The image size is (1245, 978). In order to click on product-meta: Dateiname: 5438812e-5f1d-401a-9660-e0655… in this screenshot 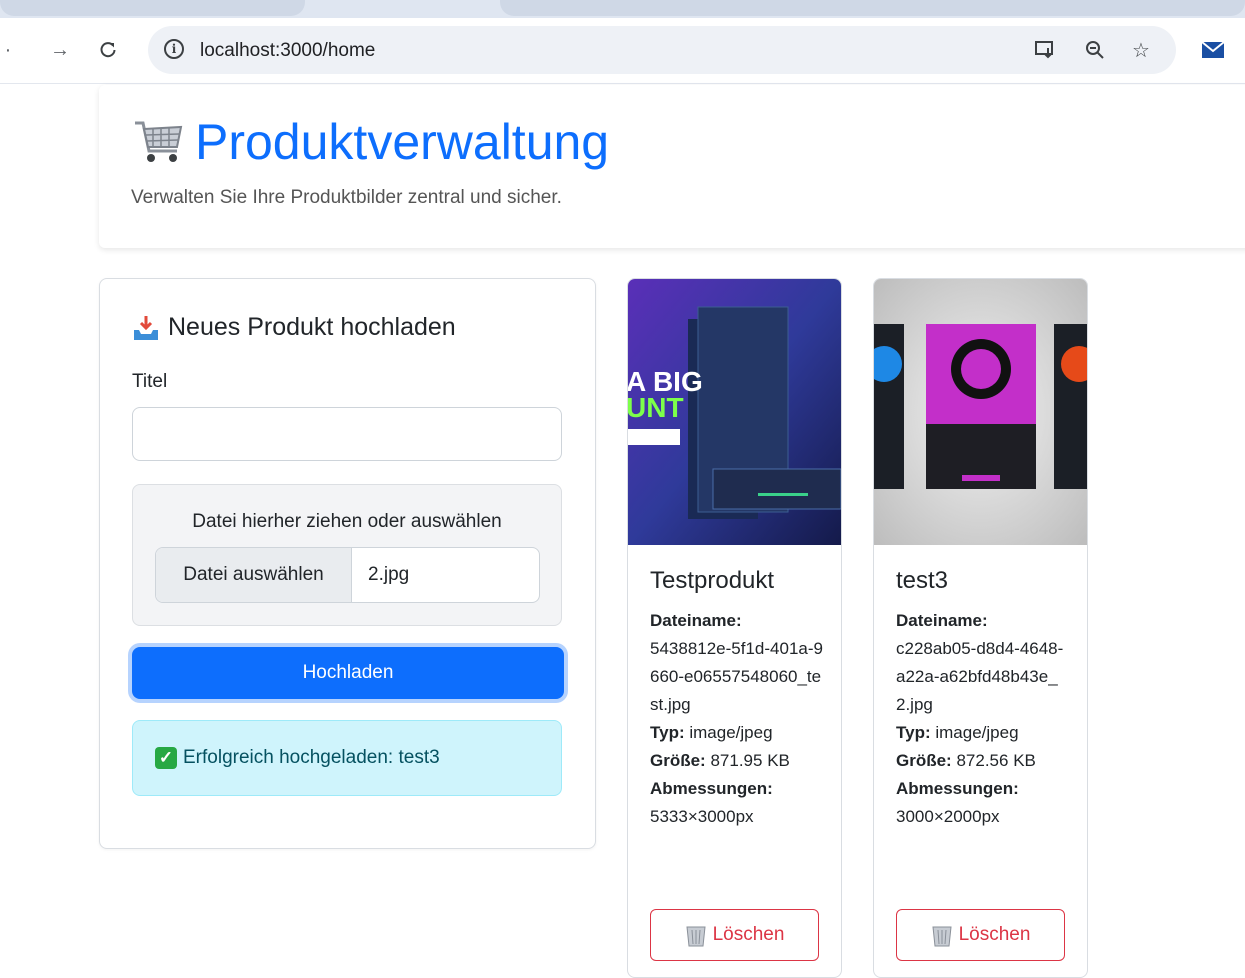, I will do `click(737, 719)`.